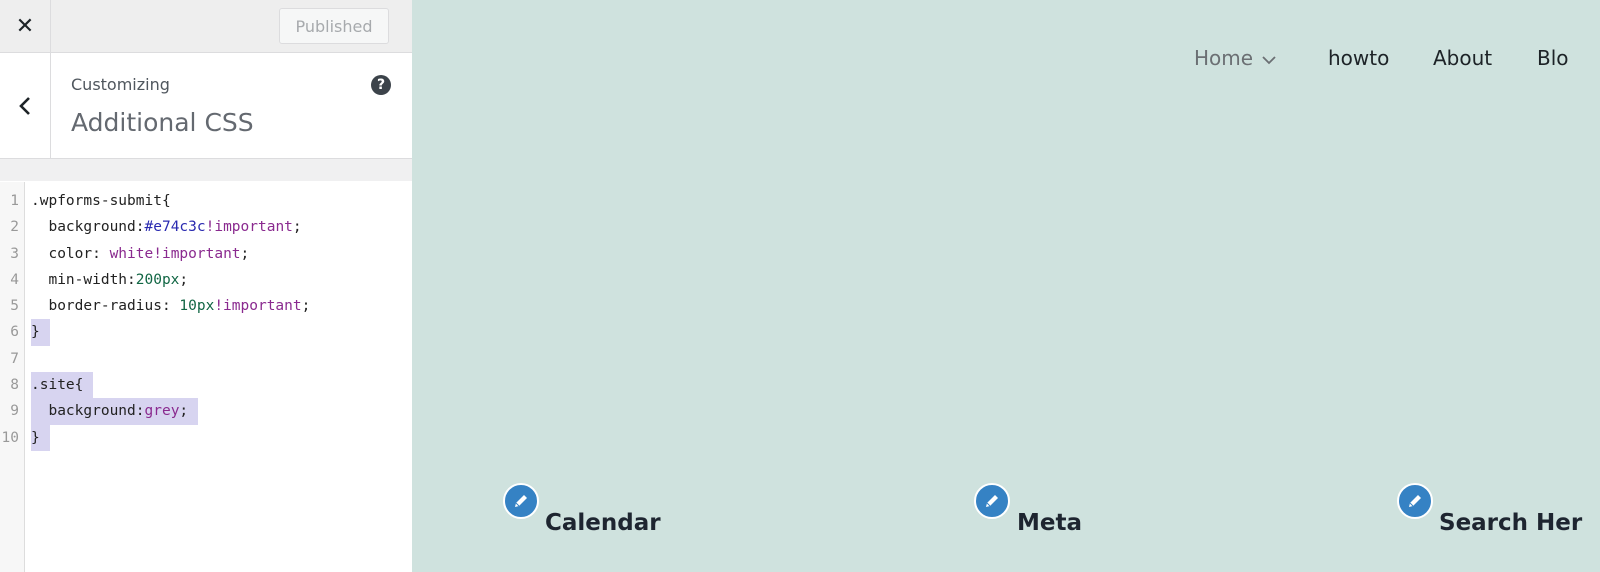  Describe the element at coordinates (14, 411) in the screenshot. I see `line-number: 9` at that location.